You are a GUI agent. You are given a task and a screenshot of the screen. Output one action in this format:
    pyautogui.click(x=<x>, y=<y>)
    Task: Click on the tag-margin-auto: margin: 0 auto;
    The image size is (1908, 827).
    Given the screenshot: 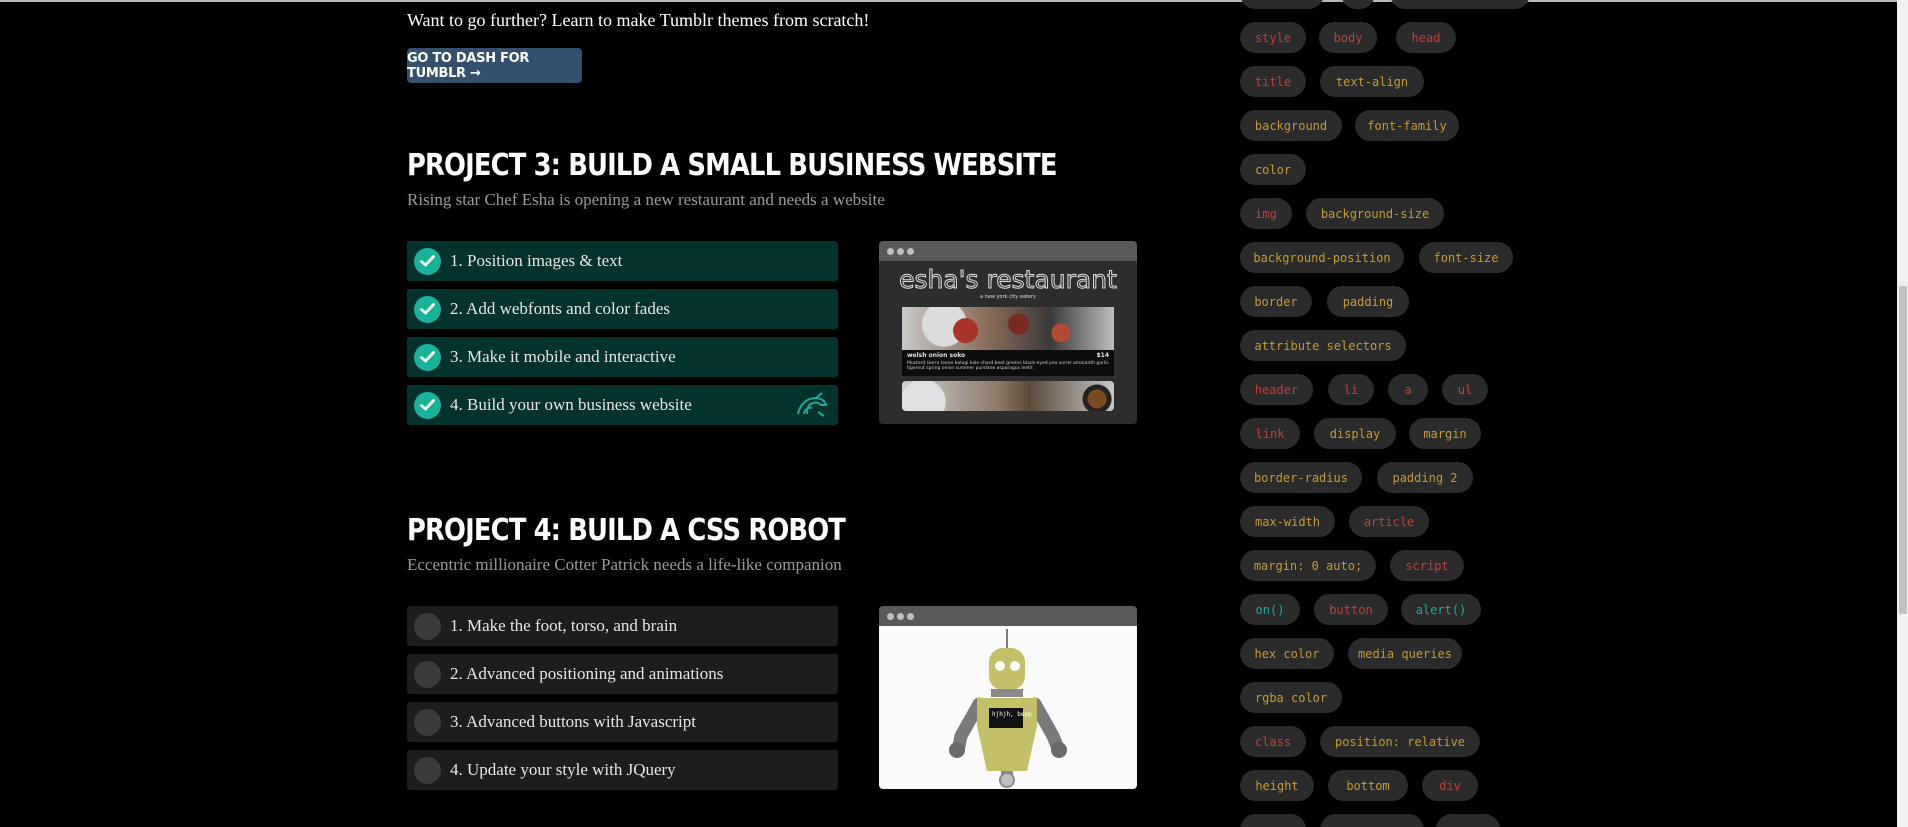 What is the action you would take?
    pyautogui.click(x=1308, y=565)
    